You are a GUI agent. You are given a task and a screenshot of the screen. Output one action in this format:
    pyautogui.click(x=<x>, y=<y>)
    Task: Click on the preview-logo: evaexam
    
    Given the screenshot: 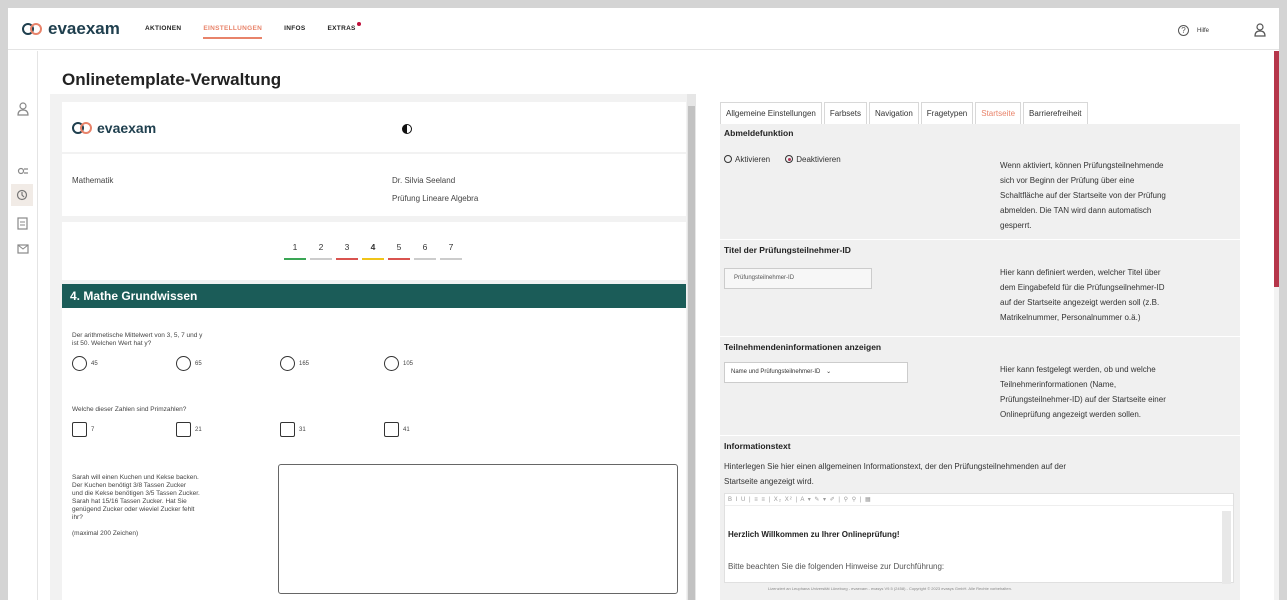 What is the action you would take?
    pyautogui.click(x=114, y=128)
    